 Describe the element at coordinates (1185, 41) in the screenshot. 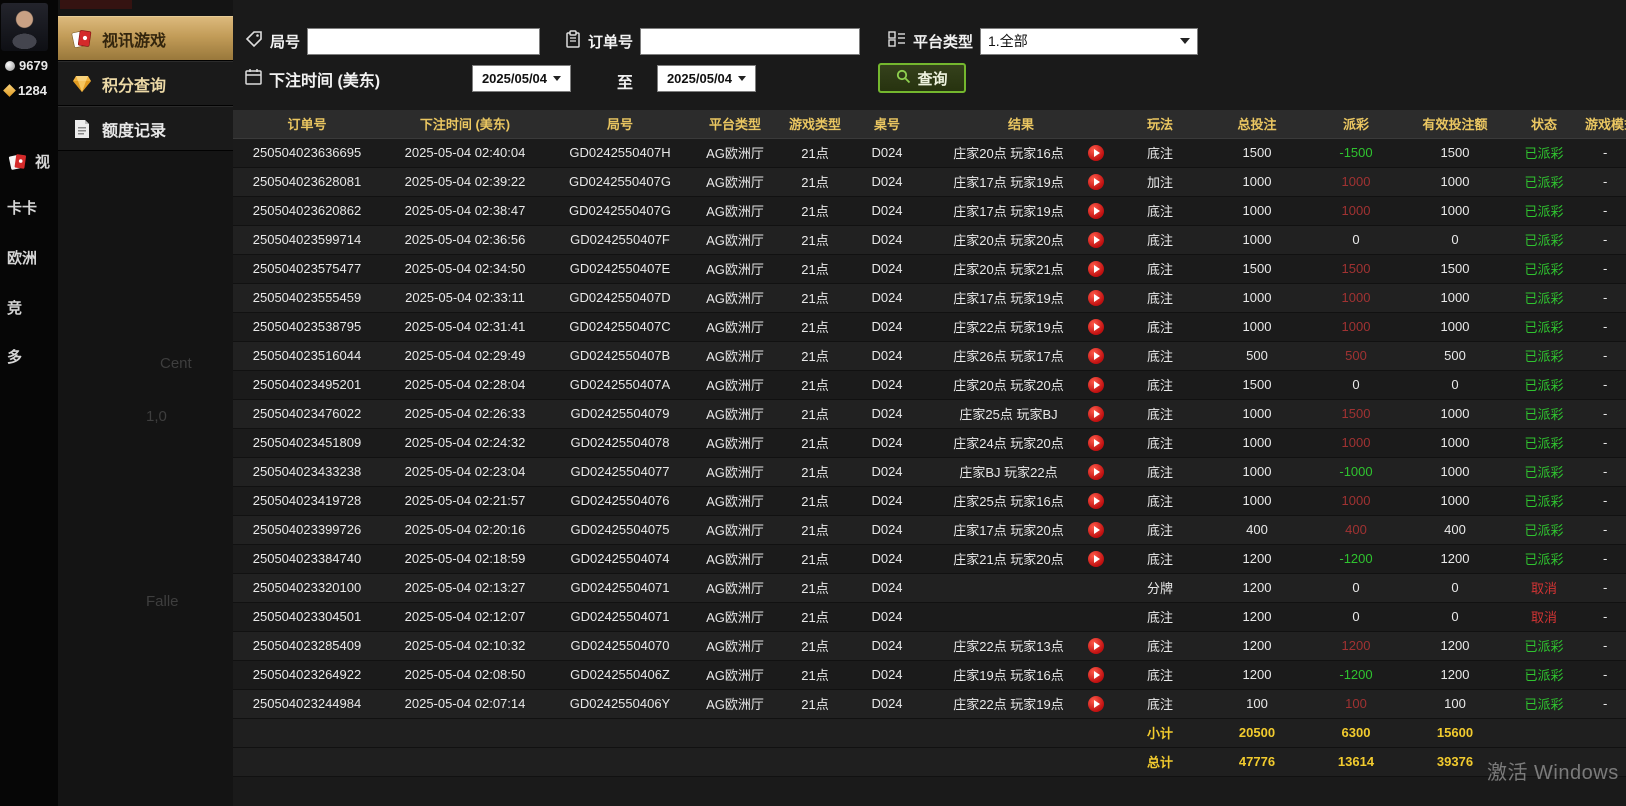

I see `chevron-down-icon` at that location.